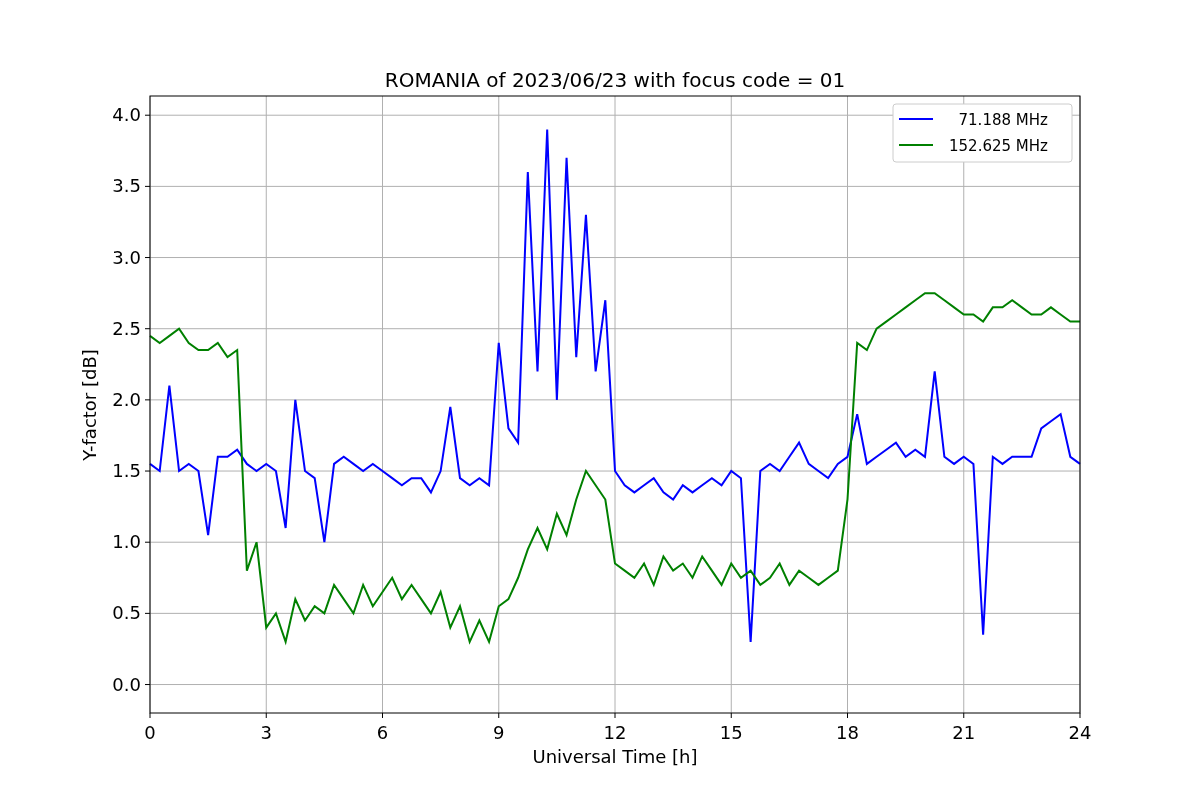 This screenshot has width=1200, height=800. Describe the element at coordinates (615, 80) in the screenshot. I see `chart-title: ROMANIA of 2023/06/23 with focus code = 01` at that location.